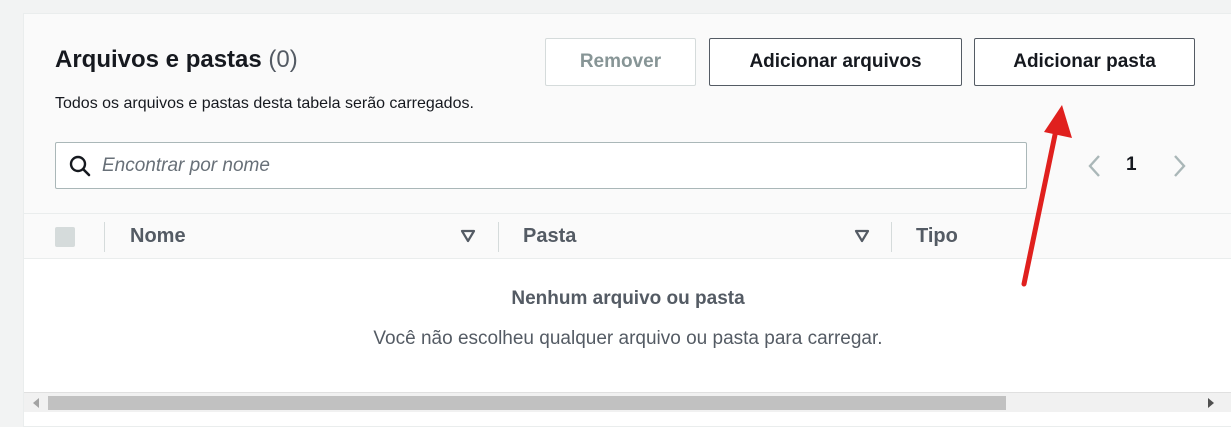 The image size is (1231, 427). I want to click on column-header-folder: Pasta, so click(549, 236).